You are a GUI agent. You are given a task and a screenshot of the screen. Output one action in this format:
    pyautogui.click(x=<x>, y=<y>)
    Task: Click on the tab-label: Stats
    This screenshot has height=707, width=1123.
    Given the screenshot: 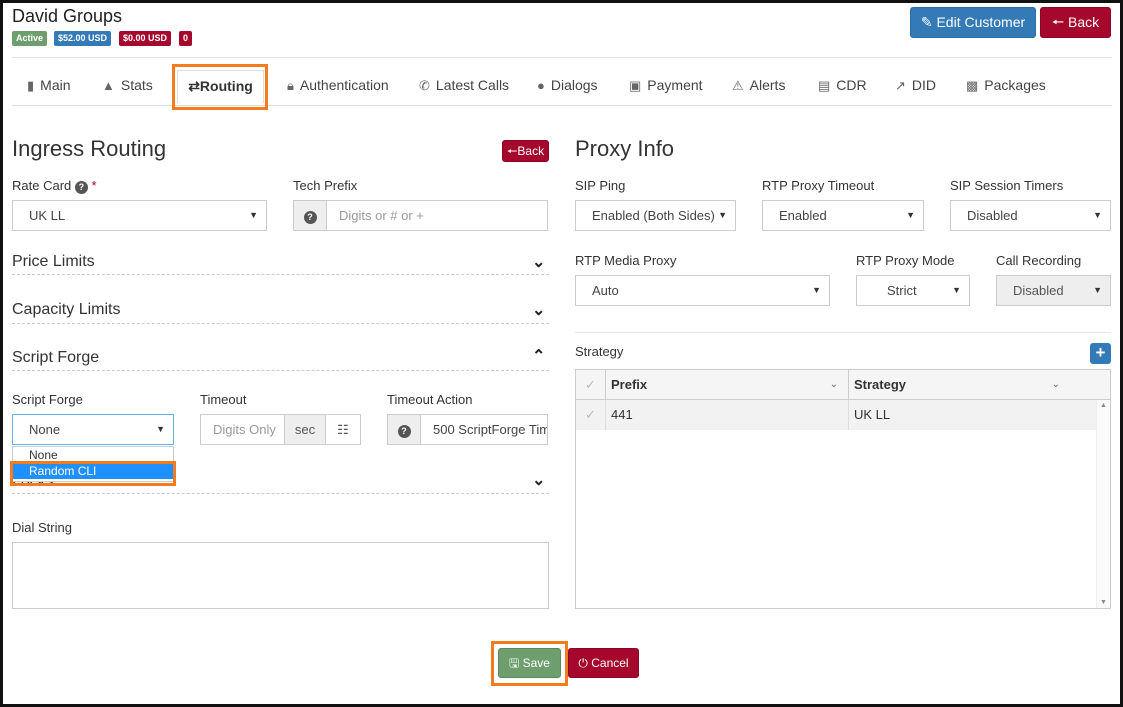 What is the action you would take?
    pyautogui.click(x=136, y=85)
    